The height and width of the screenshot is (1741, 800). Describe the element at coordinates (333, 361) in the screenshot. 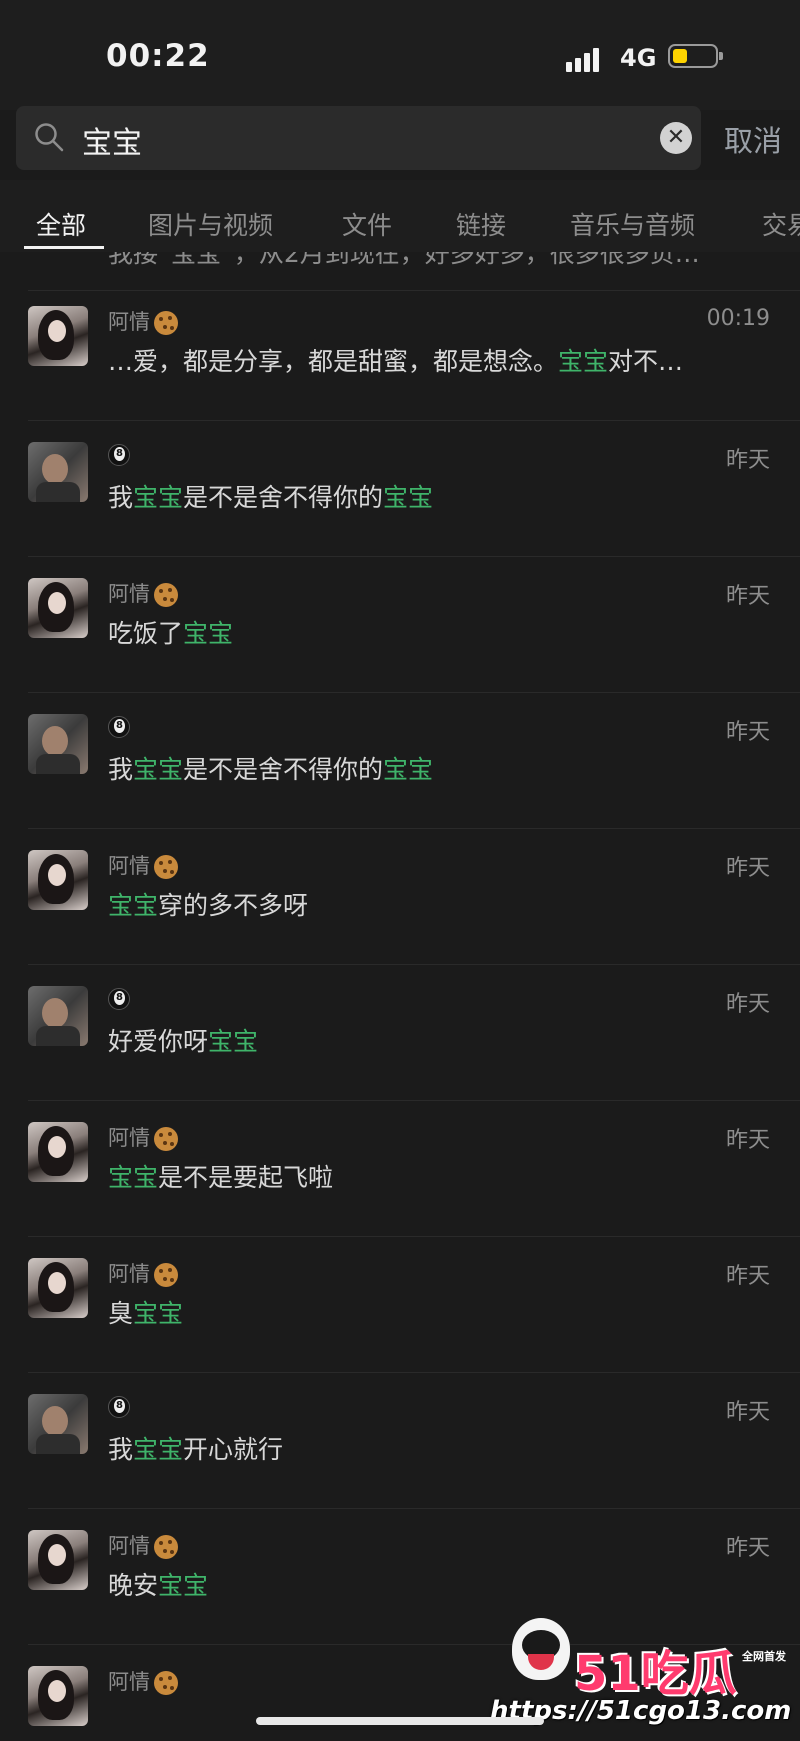

I see `message-text: …爱，都是分享，都是甜蜜，都是想念。` at that location.